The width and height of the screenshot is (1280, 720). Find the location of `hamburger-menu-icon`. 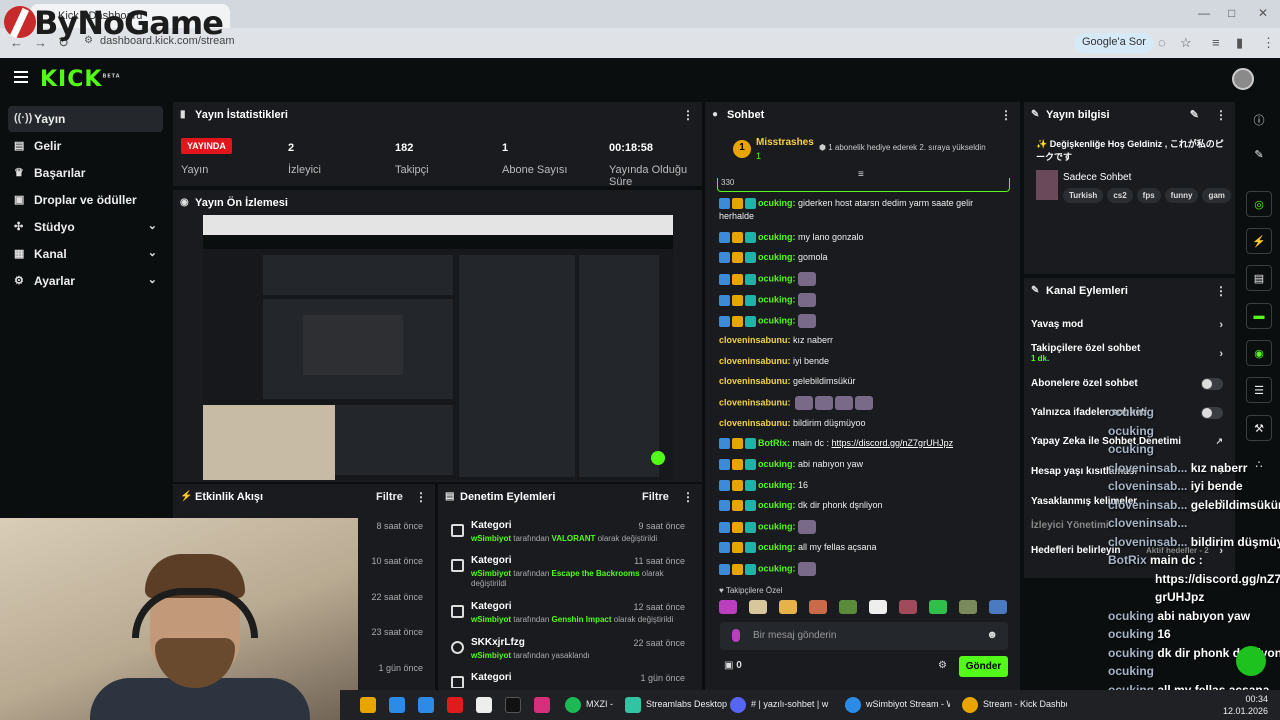

hamburger-menu-icon is located at coordinates (21, 77).